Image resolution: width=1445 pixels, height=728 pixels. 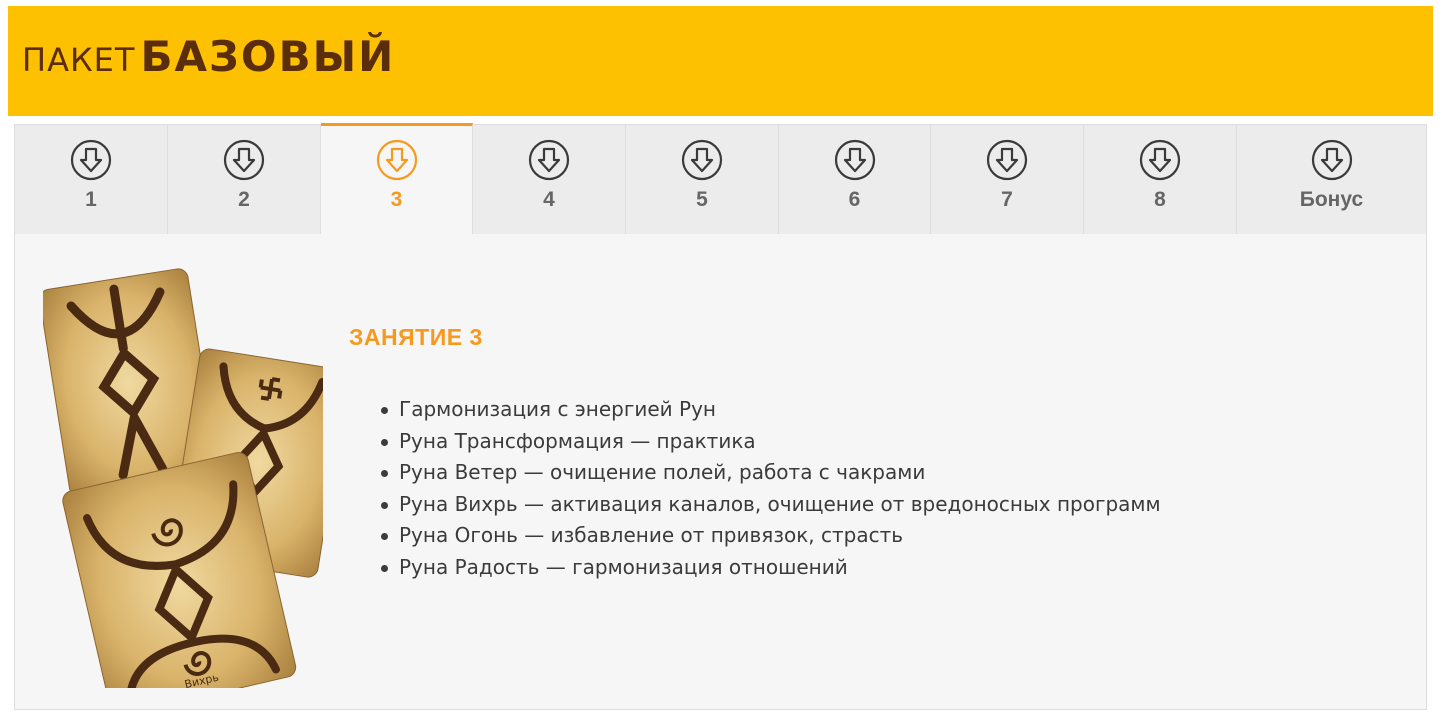 I want to click on tab-3: 3, so click(x=397, y=179).